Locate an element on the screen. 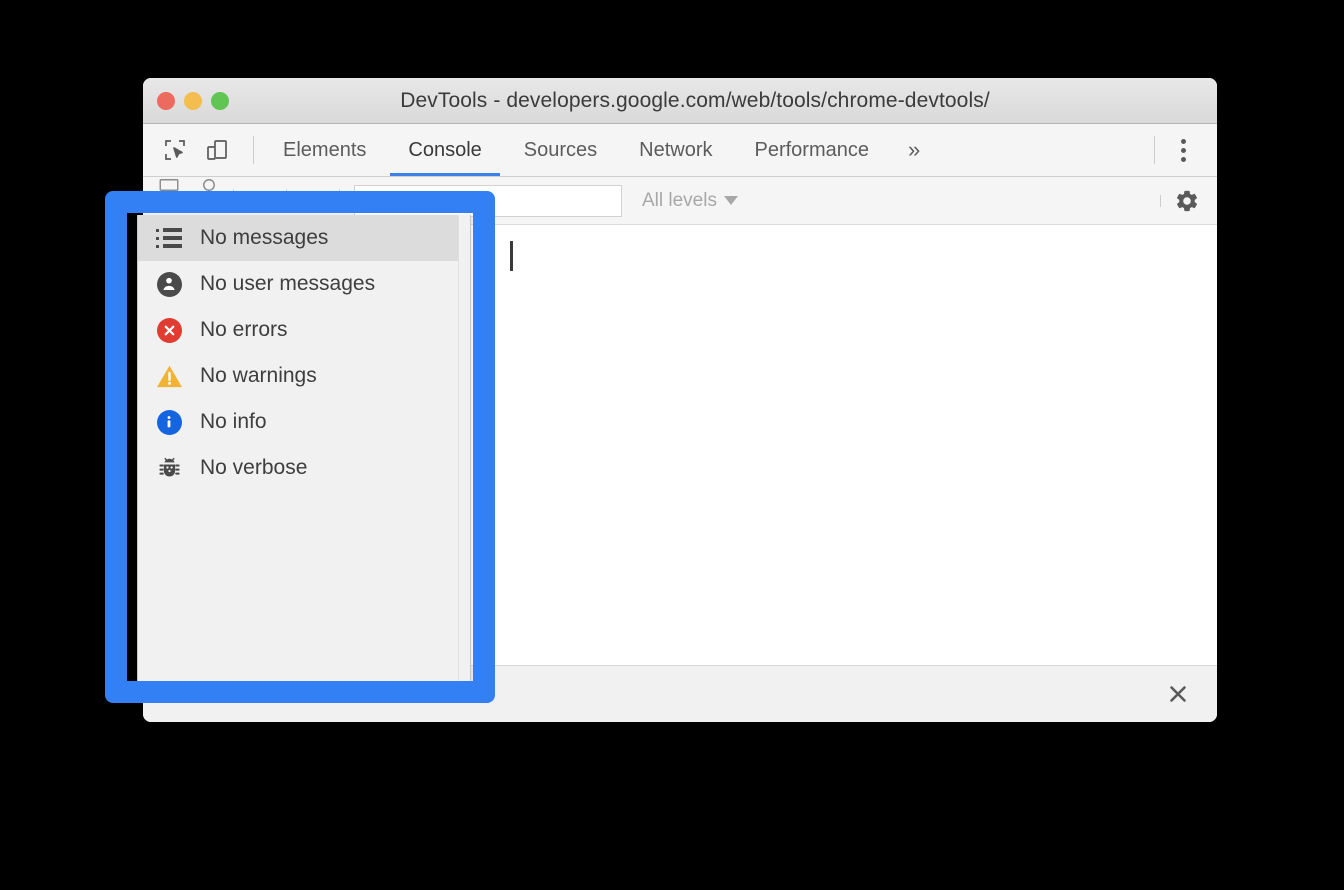  tab-elements: Elements is located at coordinates (324, 150).